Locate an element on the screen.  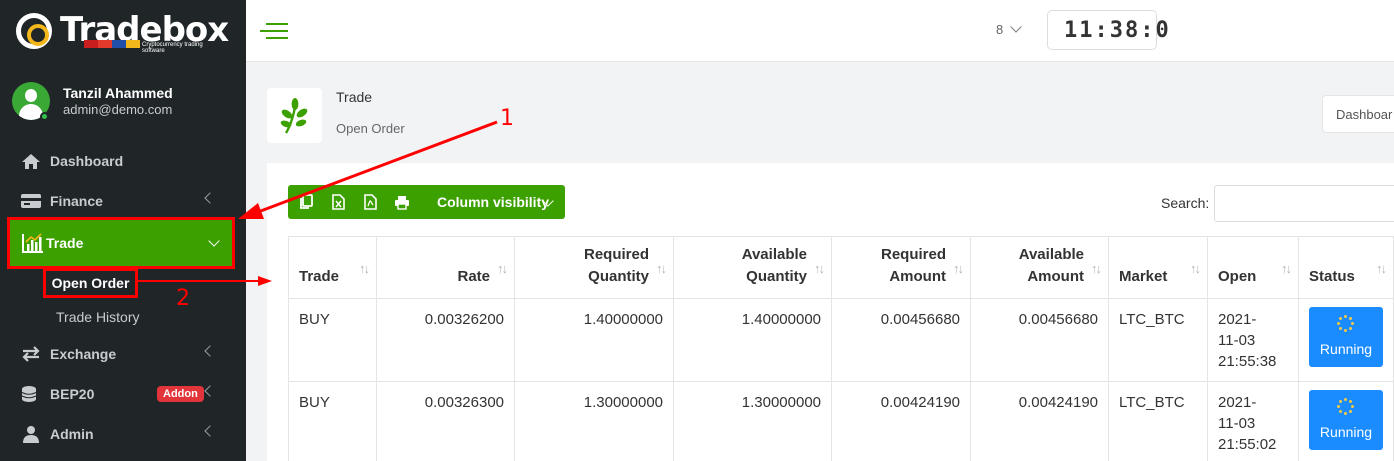
annotation-number-one: 1 is located at coordinates (507, 118).